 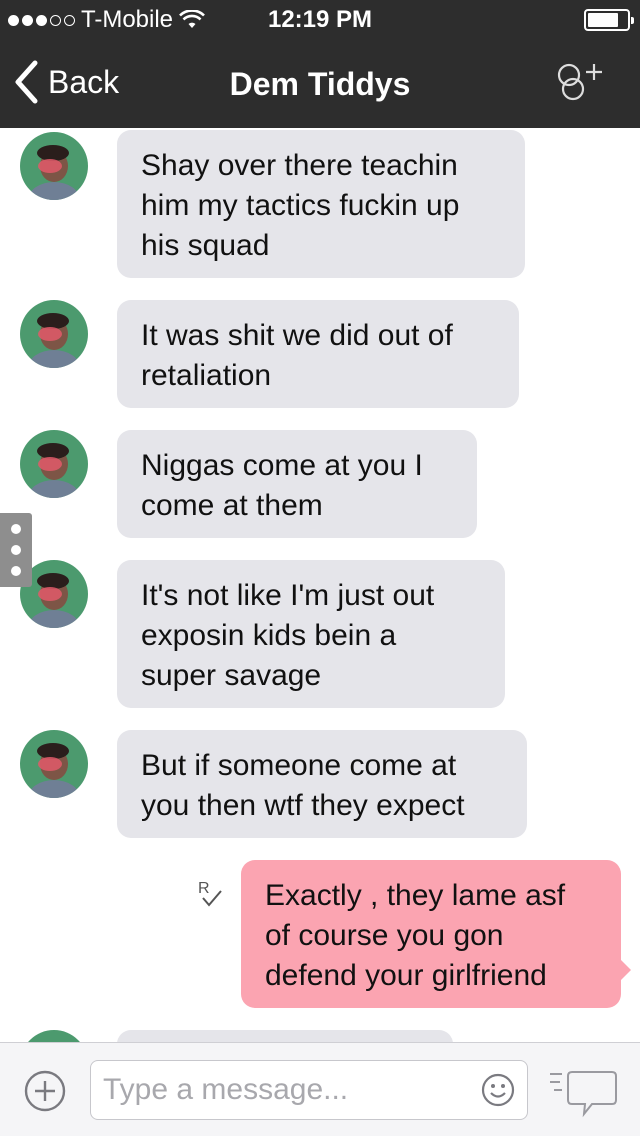 I want to click on status-time: 12:19 PM, so click(x=320, y=19).